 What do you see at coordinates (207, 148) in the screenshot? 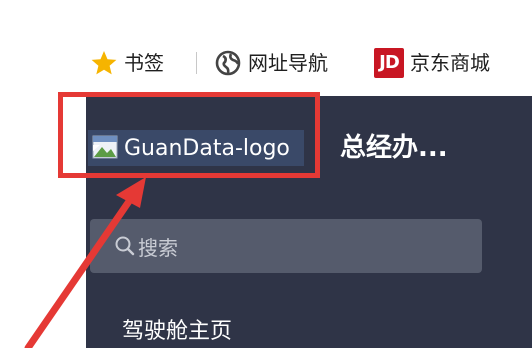
I see `logo-alt-text: GuanData-logo` at bounding box center [207, 148].